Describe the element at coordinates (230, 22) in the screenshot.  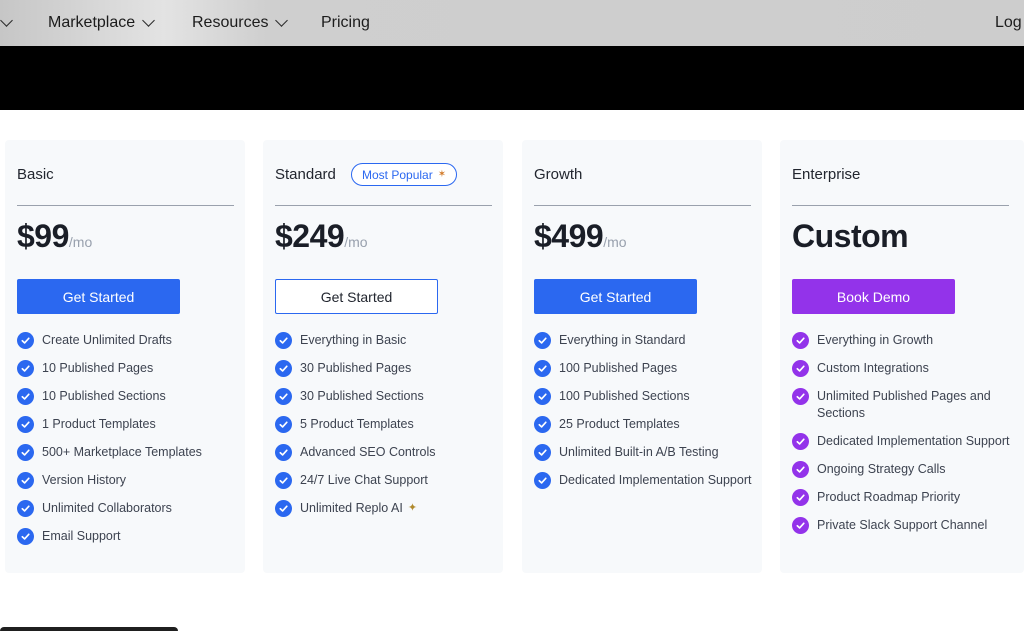
I see `nav-label: Resources` at that location.